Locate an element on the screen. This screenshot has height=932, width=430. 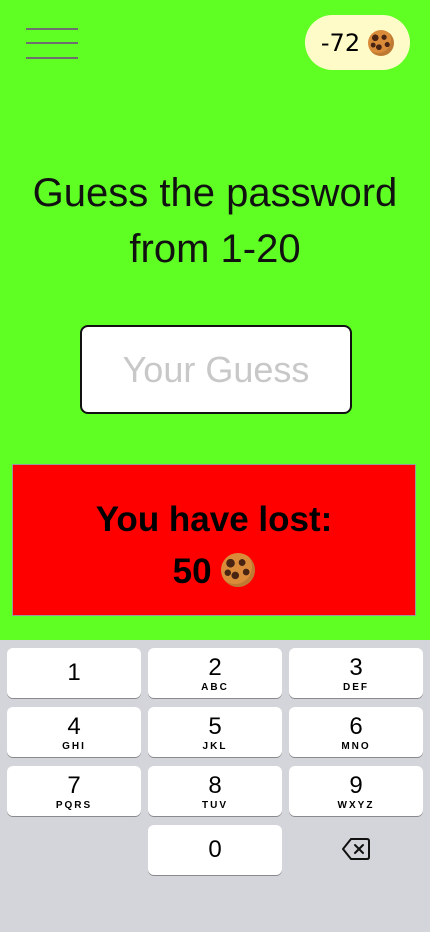
key-digit: 1 is located at coordinates (74, 672).